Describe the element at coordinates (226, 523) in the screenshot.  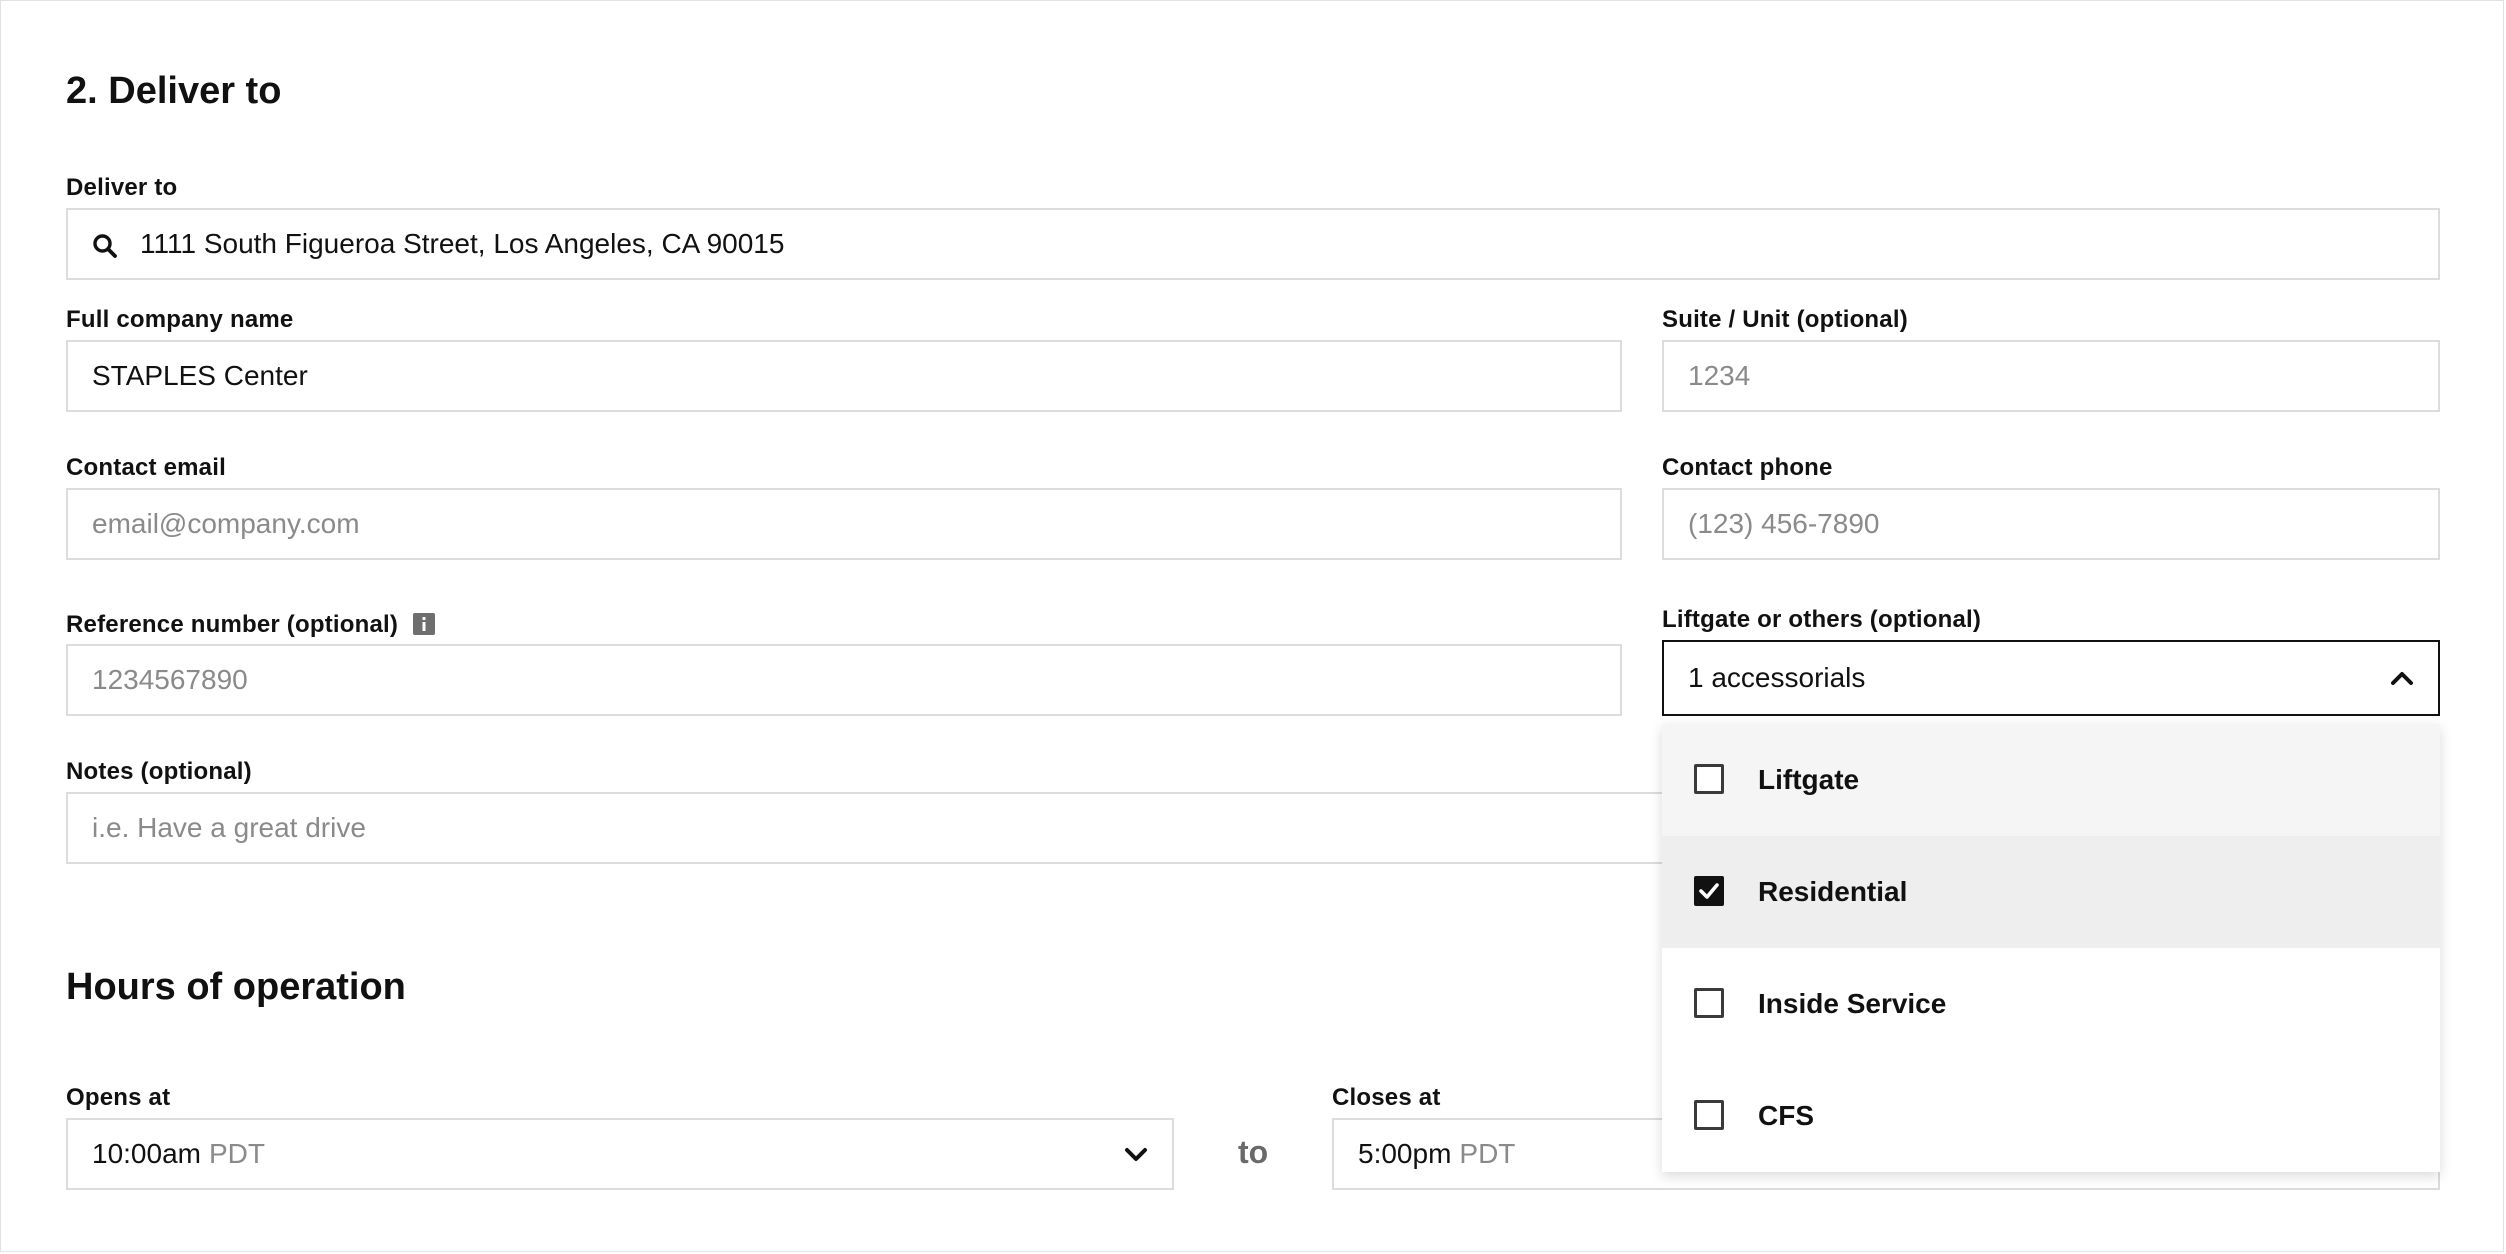
I see `email-placeholder: email@company.com` at that location.